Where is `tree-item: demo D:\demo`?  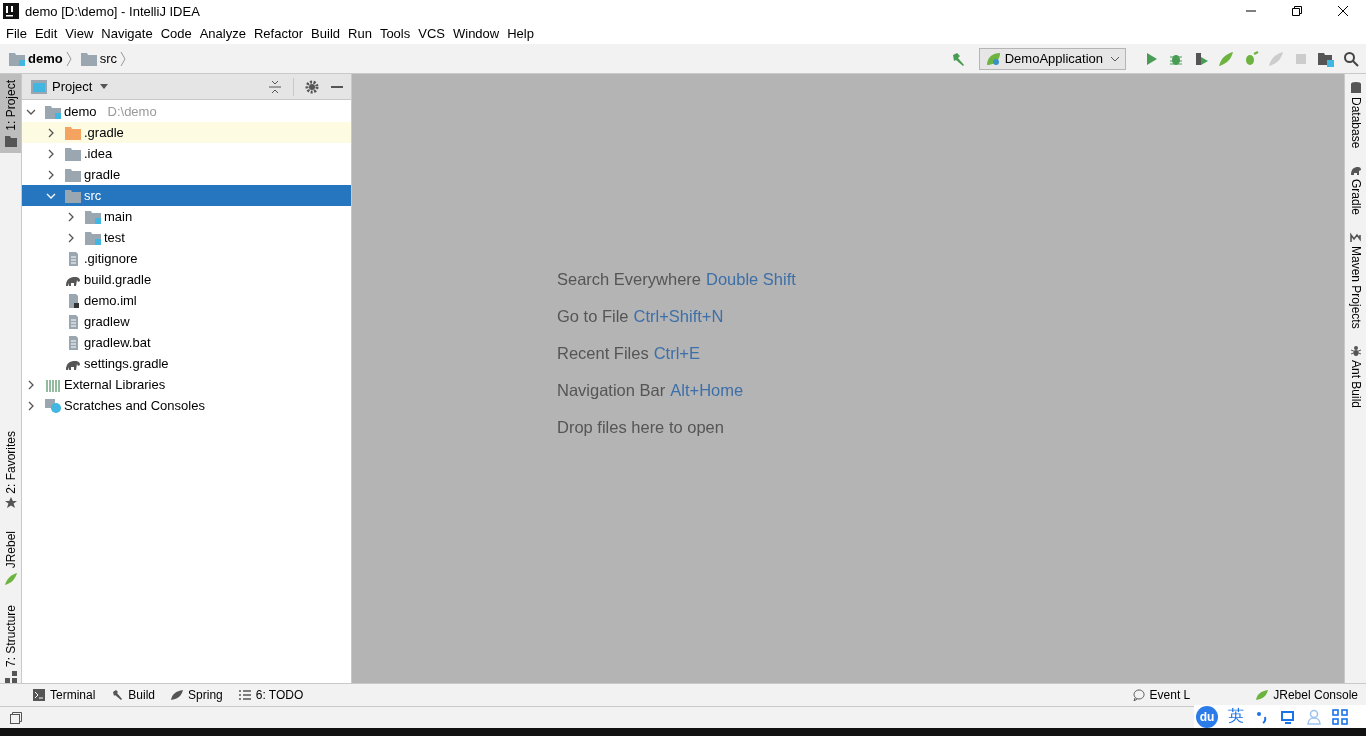
tree-item: demo D:\demo is located at coordinates (186, 111).